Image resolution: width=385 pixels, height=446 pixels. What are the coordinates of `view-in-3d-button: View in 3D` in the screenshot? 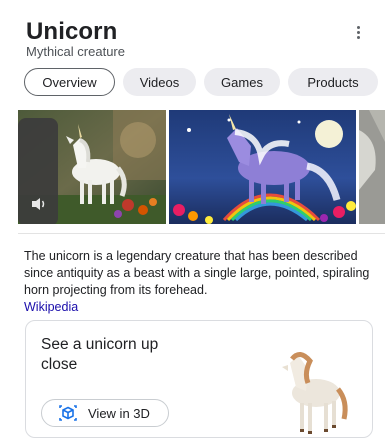 It's located at (105, 413).